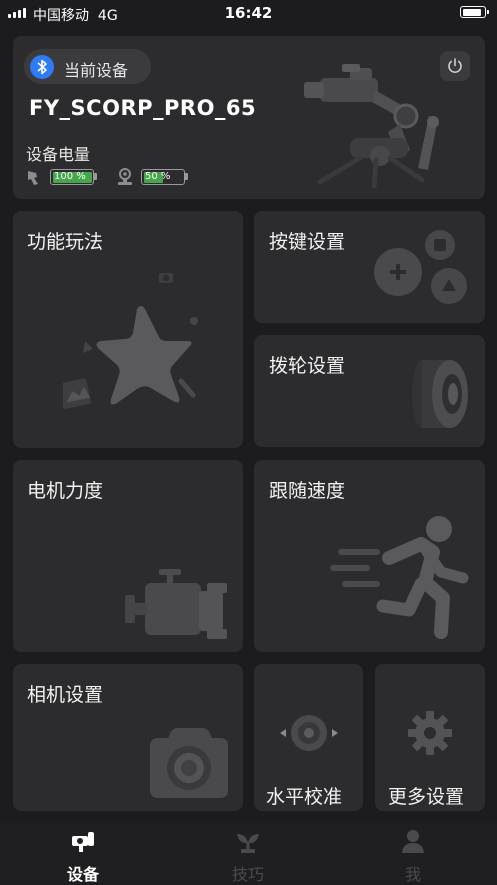 This screenshot has width=497, height=885. What do you see at coordinates (65, 695) in the screenshot?
I see `camera-settings-title: 相机设置` at bounding box center [65, 695].